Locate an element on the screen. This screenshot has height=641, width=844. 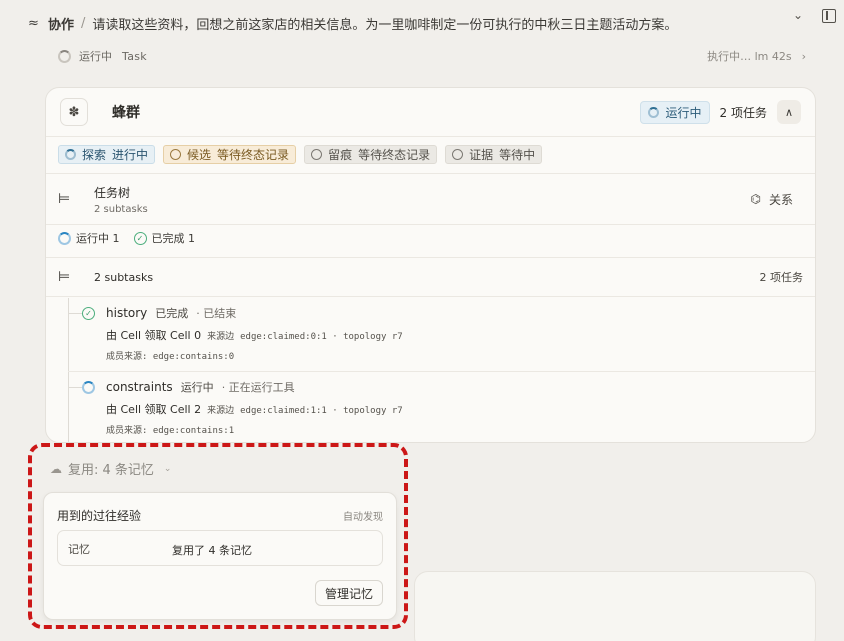
subtask-status: 已完成 is located at coordinates (172, 313).